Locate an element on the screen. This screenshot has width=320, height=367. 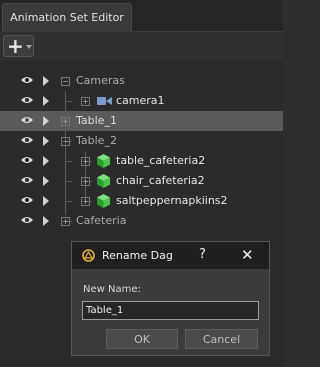
camera-icon is located at coordinates (104, 101).